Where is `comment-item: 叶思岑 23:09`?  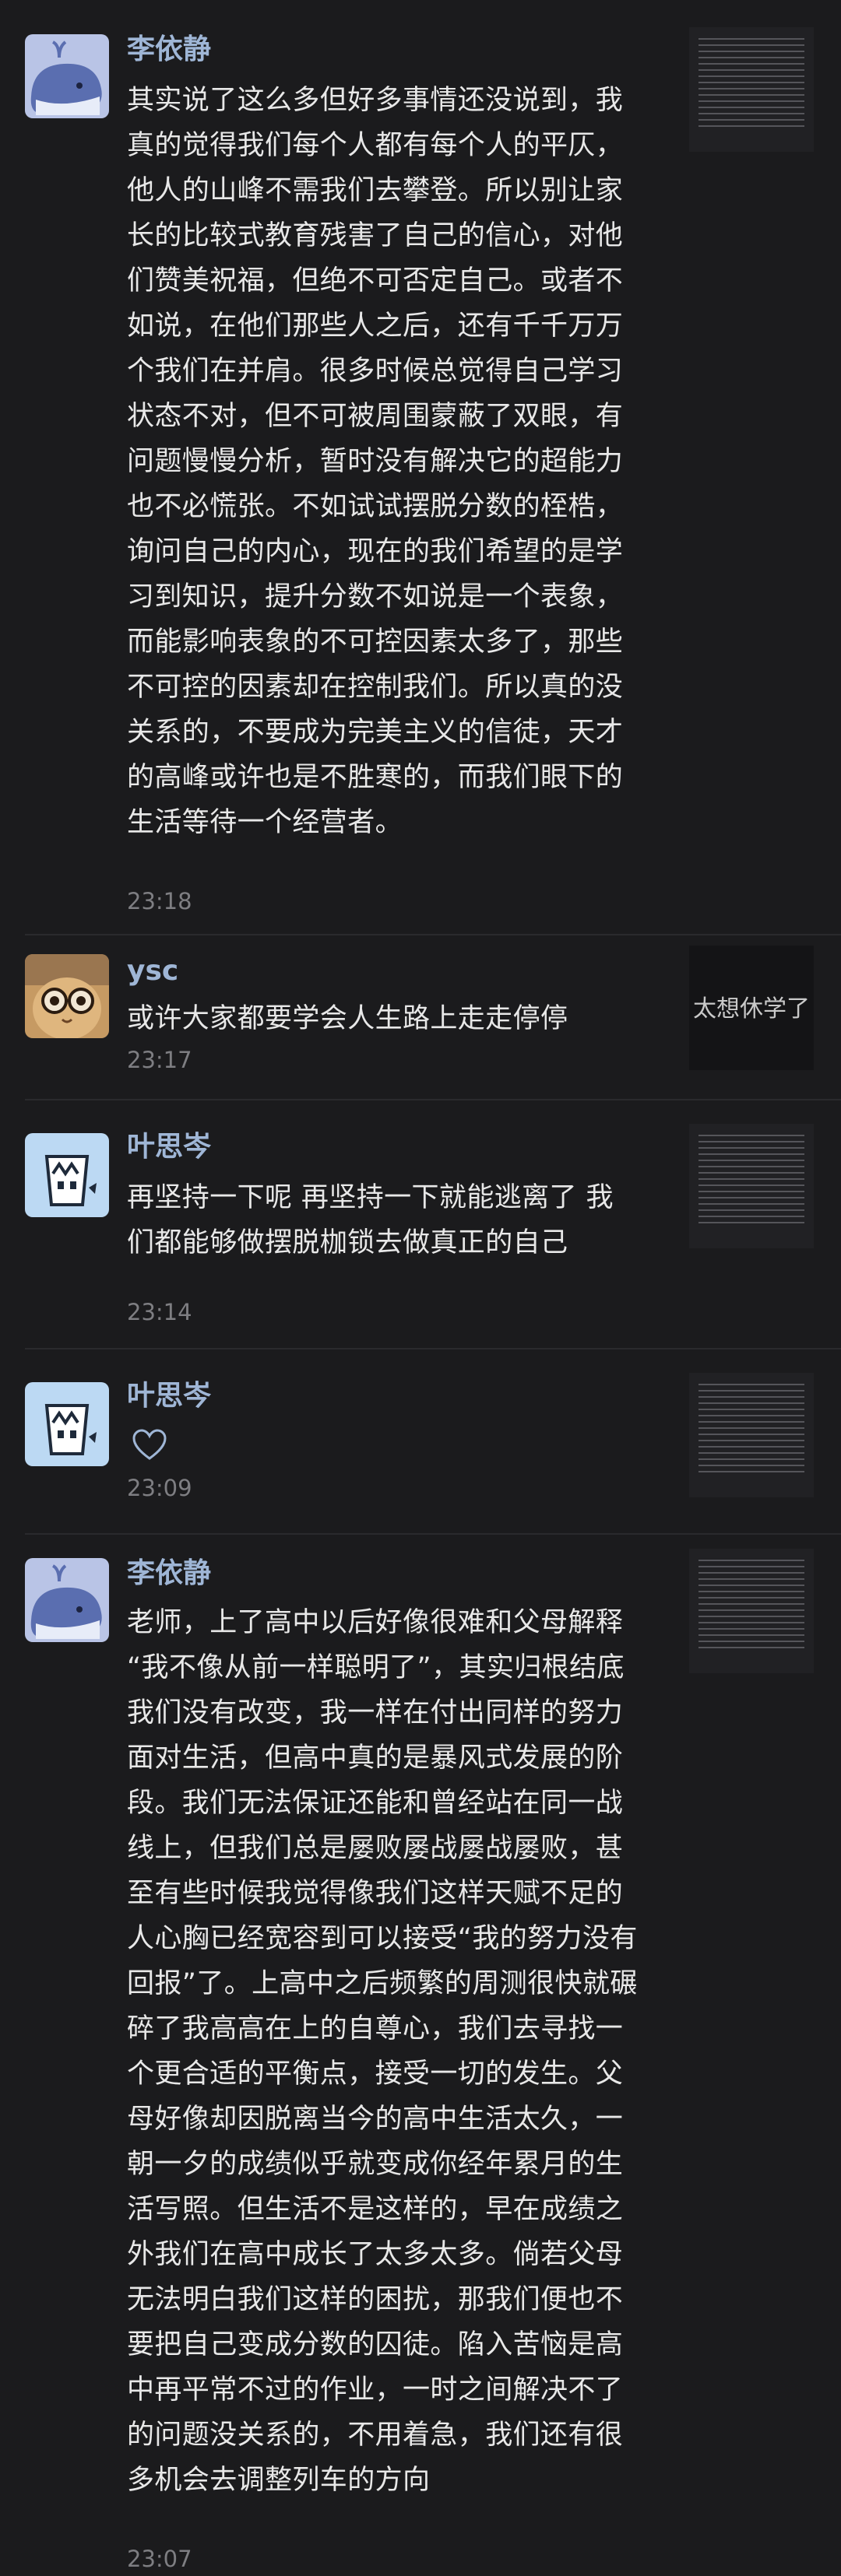
comment-item: 叶思岑 23:09 is located at coordinates (420, 1441).